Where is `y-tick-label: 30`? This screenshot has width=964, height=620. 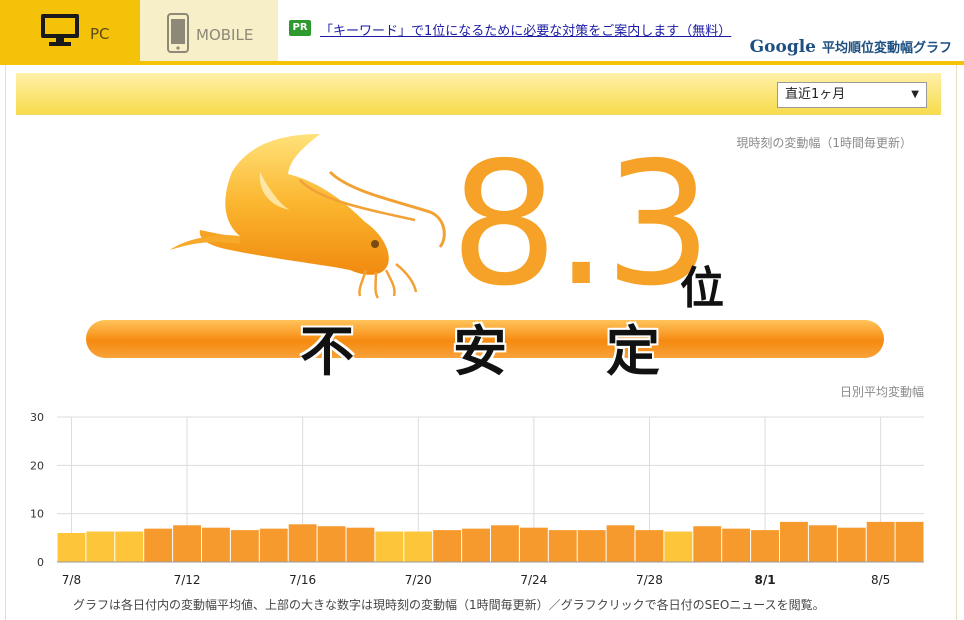
y-tick-label: 30 is located at coordinates (37, 417).